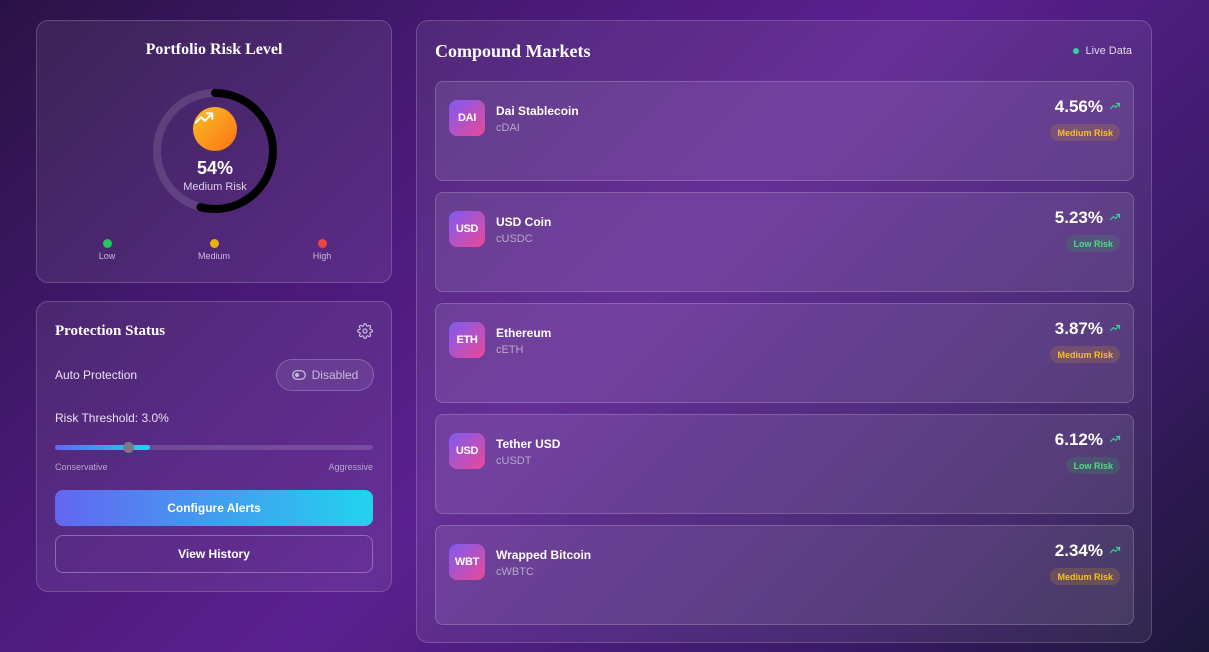 The width and height of the screenshot is (1209, 652). I want to click on slider-max-label: Aggressive, so click(350, 467).